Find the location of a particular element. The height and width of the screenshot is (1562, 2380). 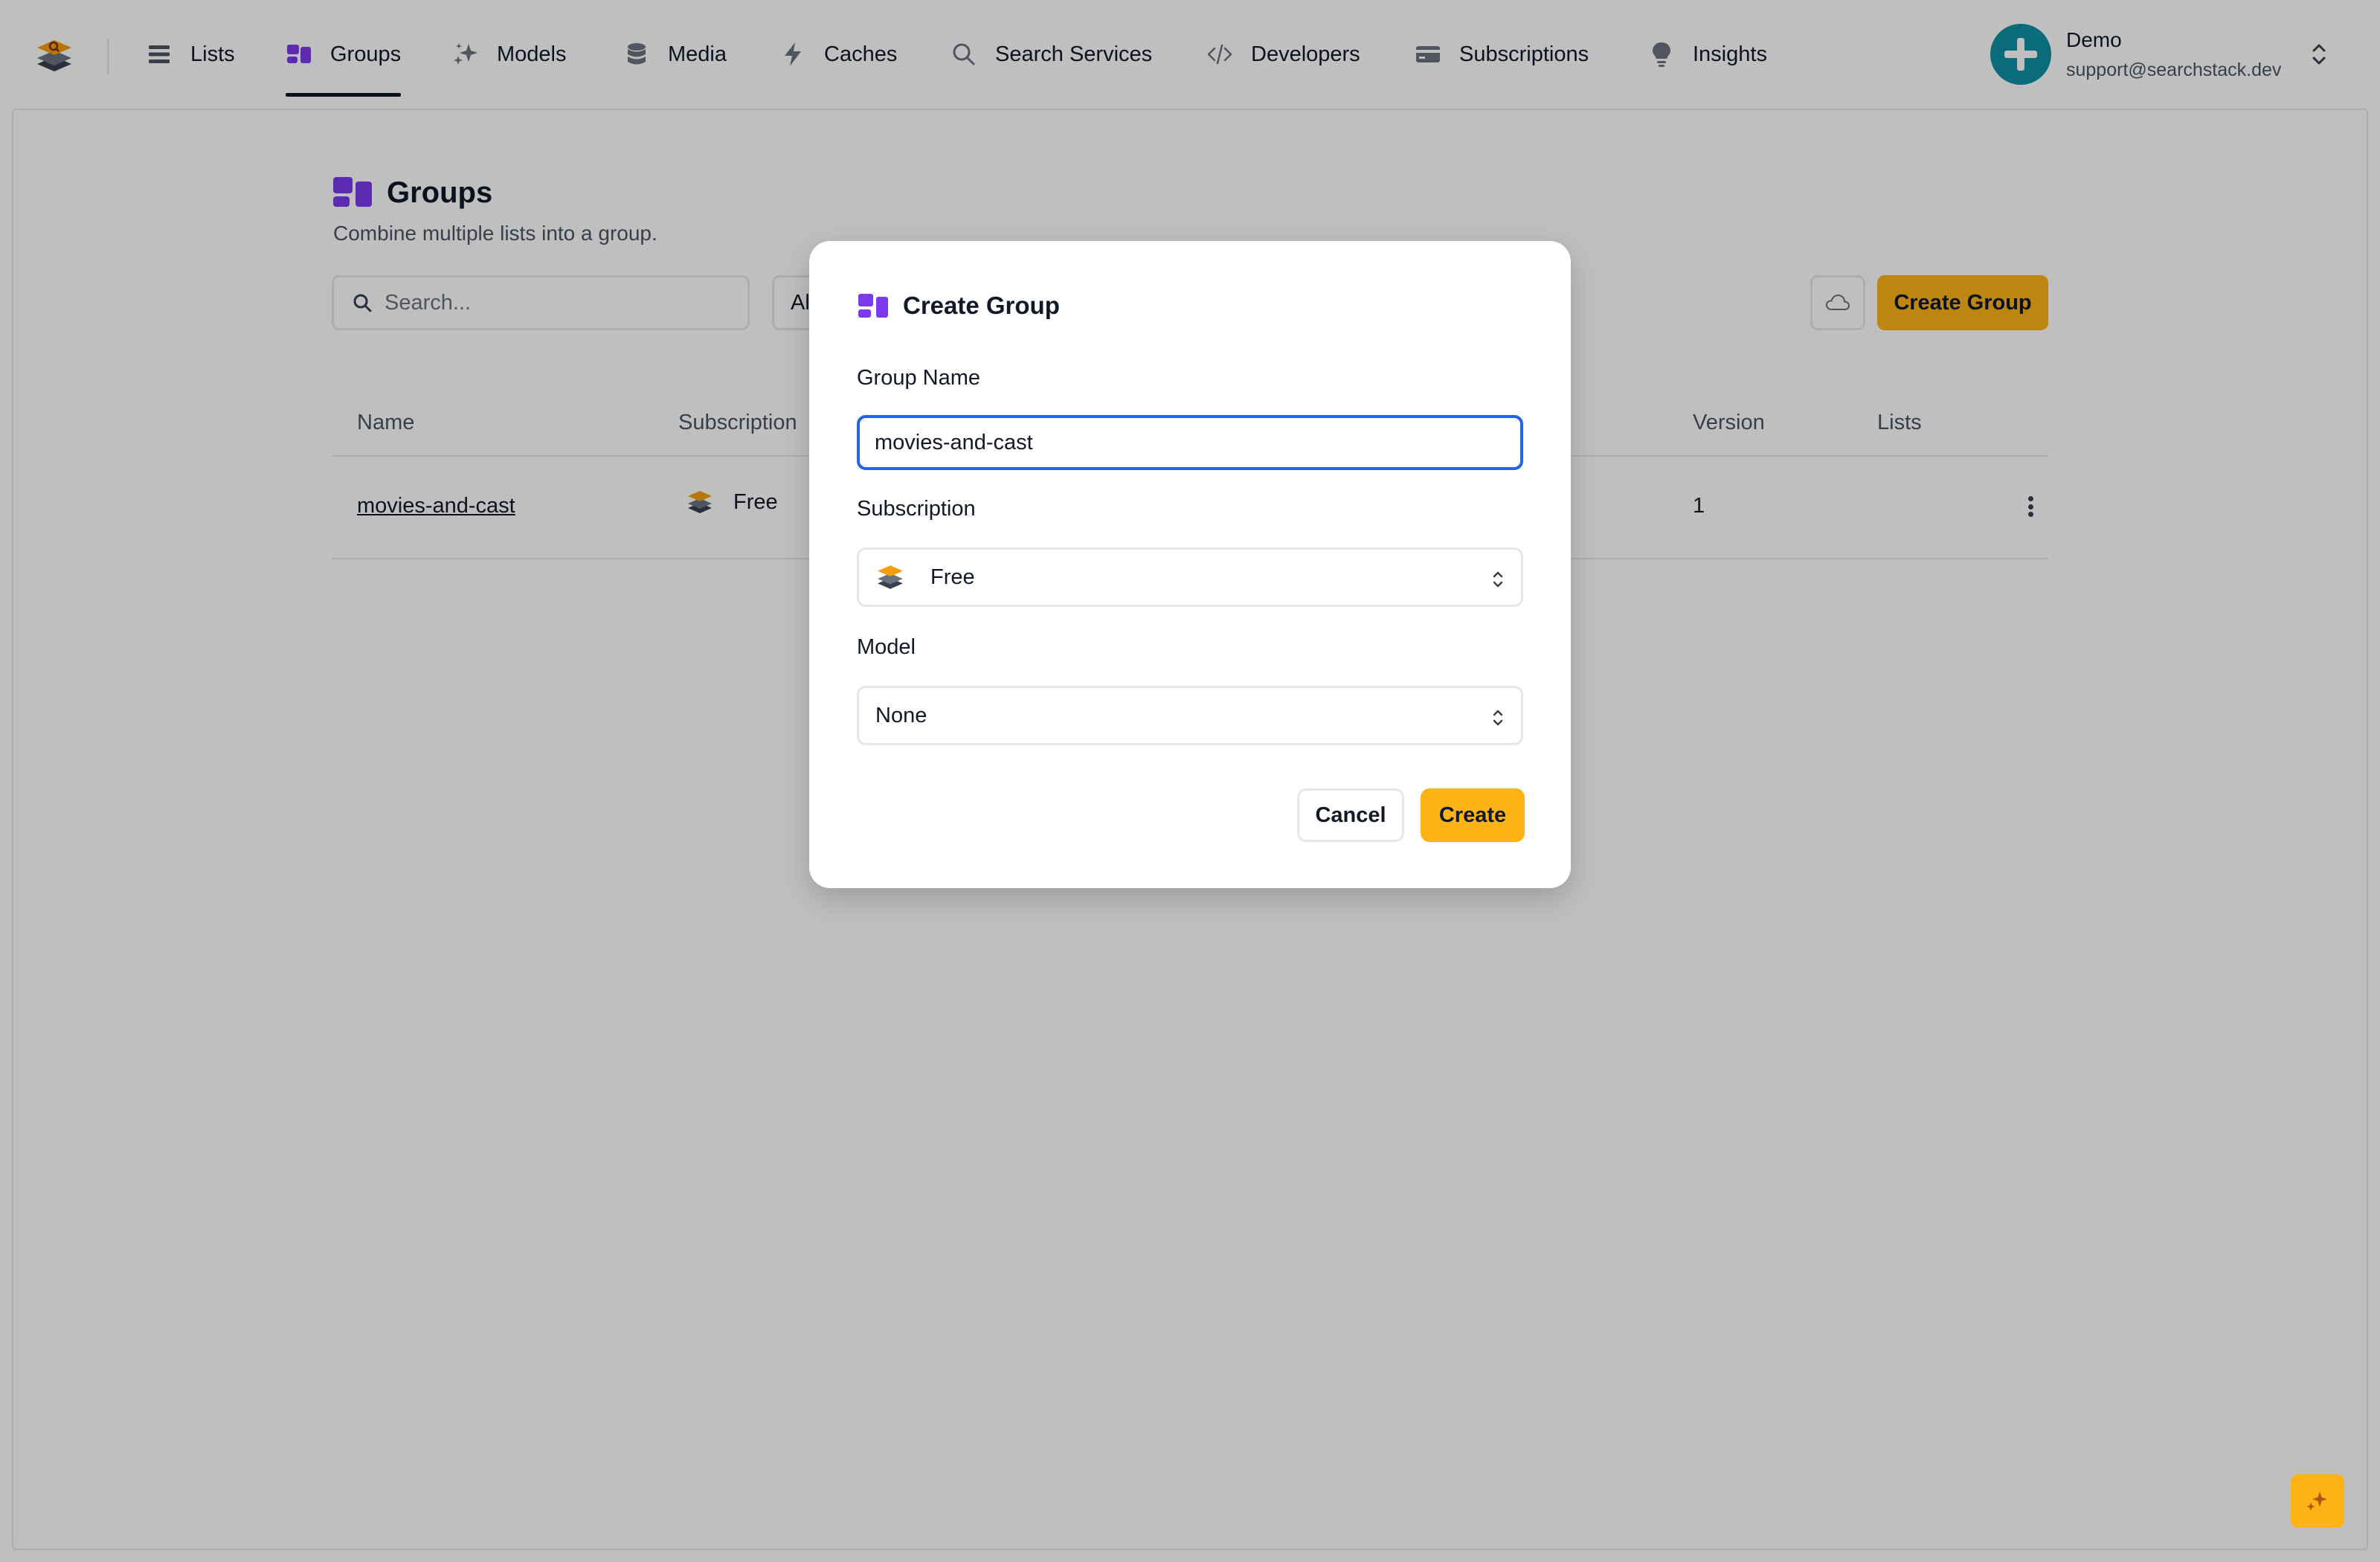

dialog-title: Create Group is located at coordinates (959, 306).